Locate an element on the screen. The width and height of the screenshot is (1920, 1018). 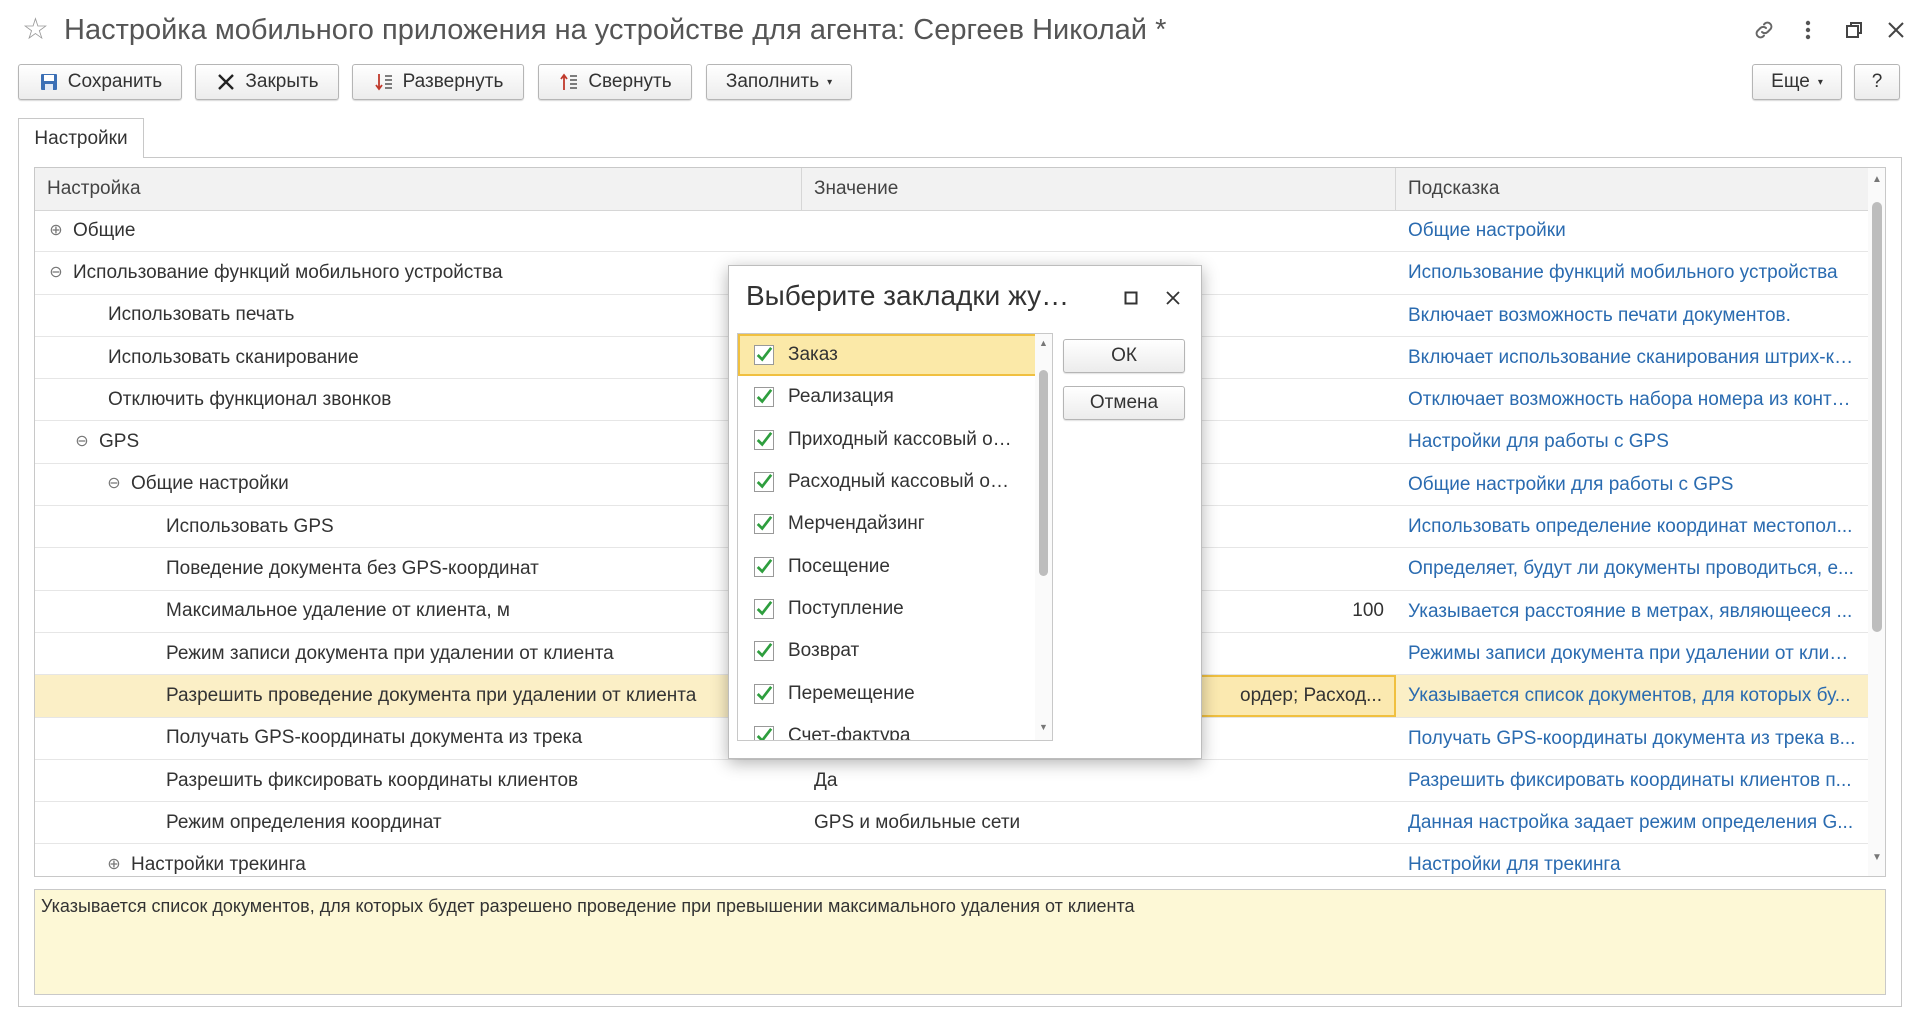
help-button: ? is located at coordinates (1877, 82).